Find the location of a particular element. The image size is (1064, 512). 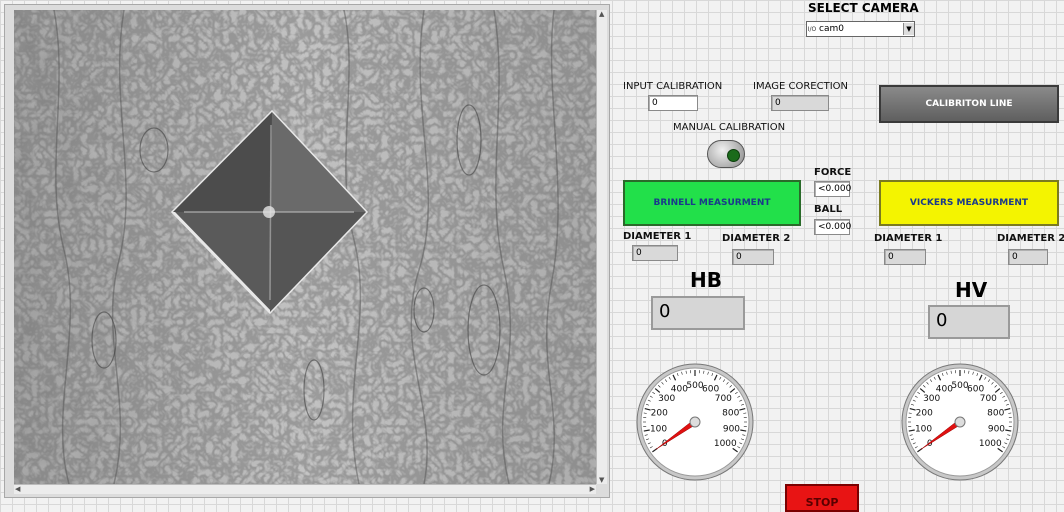

image-vertical-scrollbar: ▲ ▼ is located at coordinates (601, 247).